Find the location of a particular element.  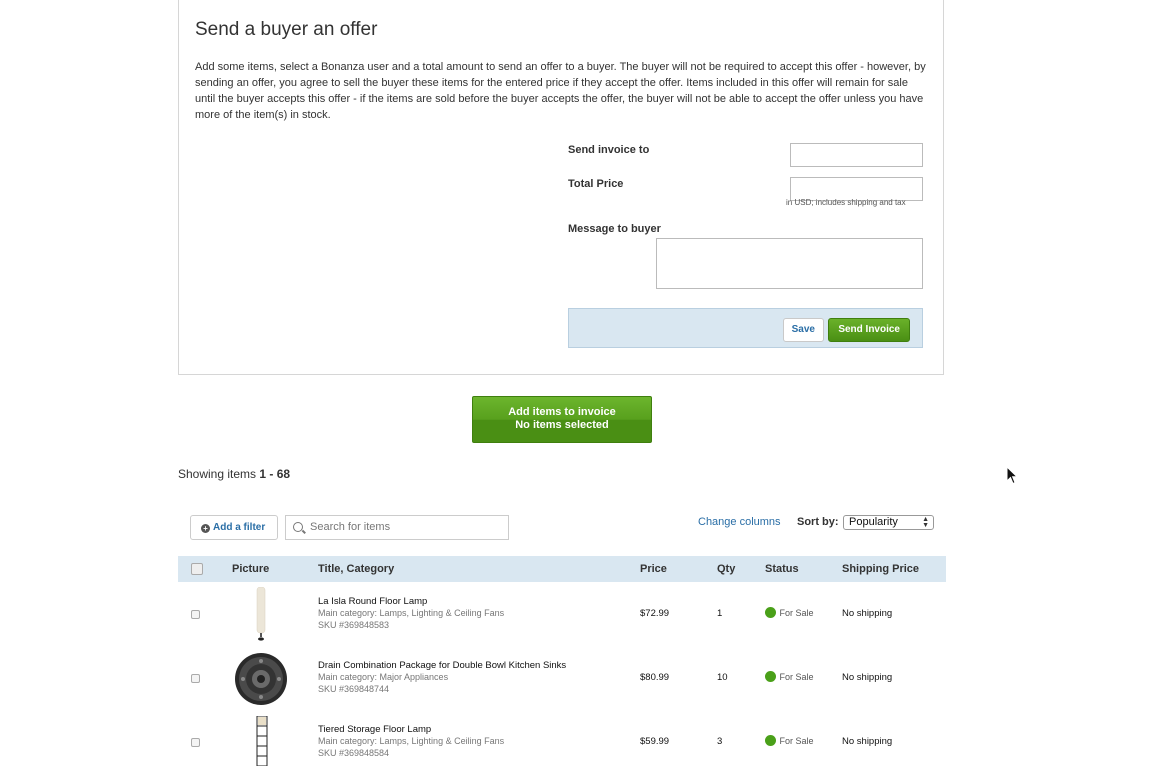

item-price: $72.99 is located at coordinates (655, 613).